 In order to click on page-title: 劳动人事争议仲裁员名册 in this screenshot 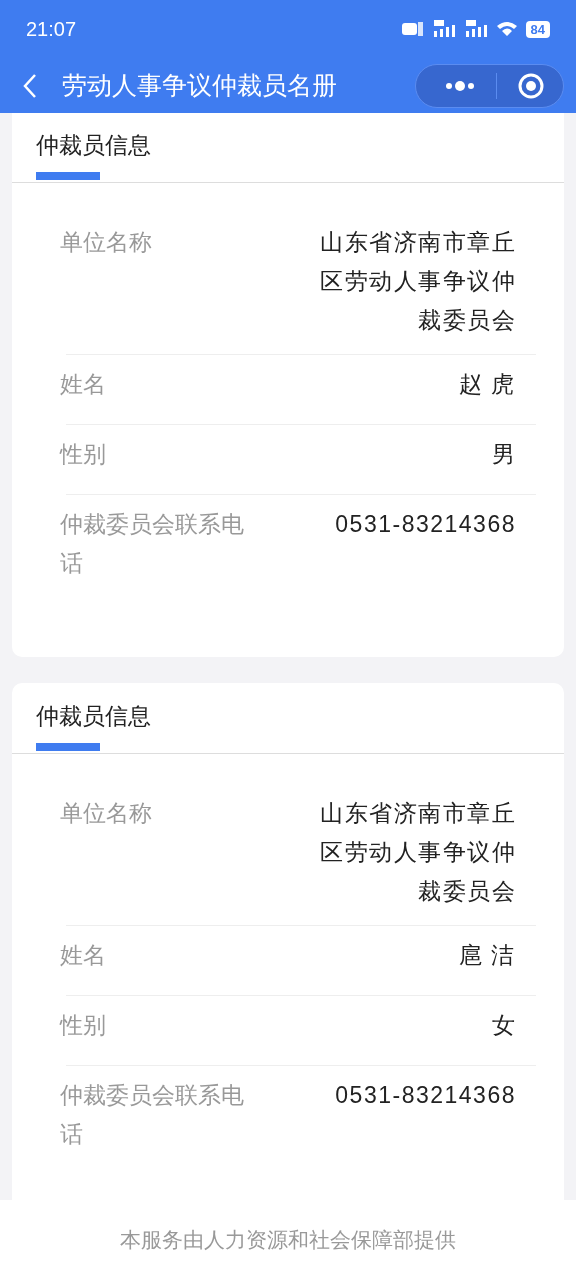, I will do `click(200, 85)`.